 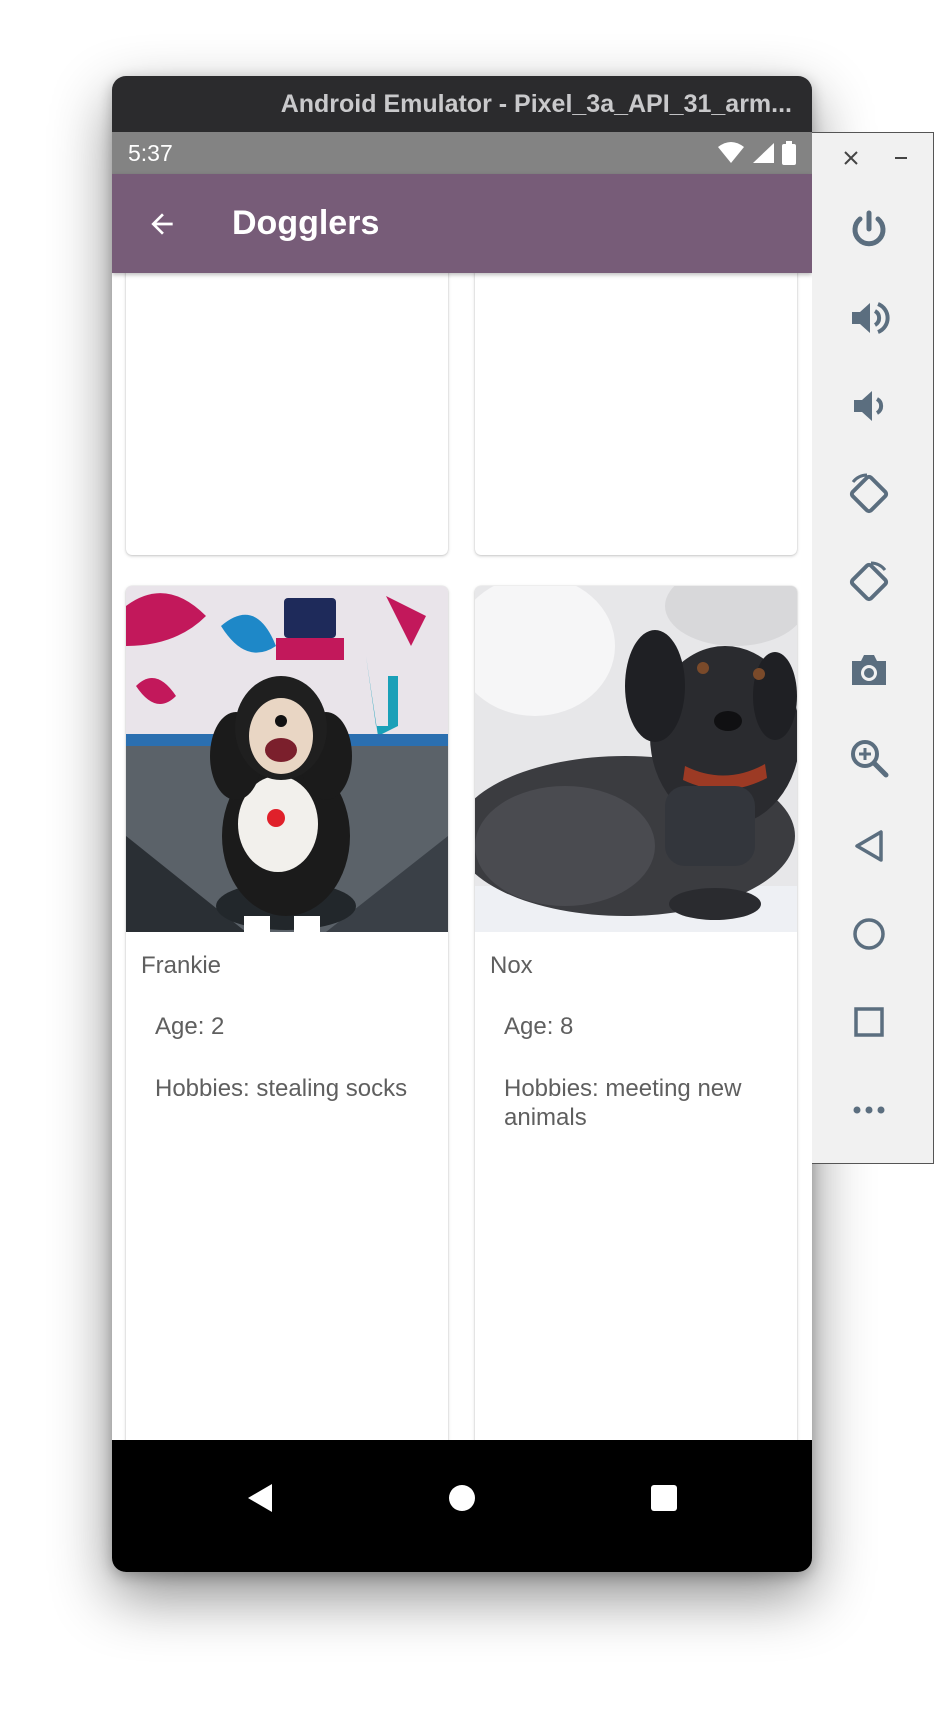 I want to click on dog-photo-frankie, so click(x=287, y=759).